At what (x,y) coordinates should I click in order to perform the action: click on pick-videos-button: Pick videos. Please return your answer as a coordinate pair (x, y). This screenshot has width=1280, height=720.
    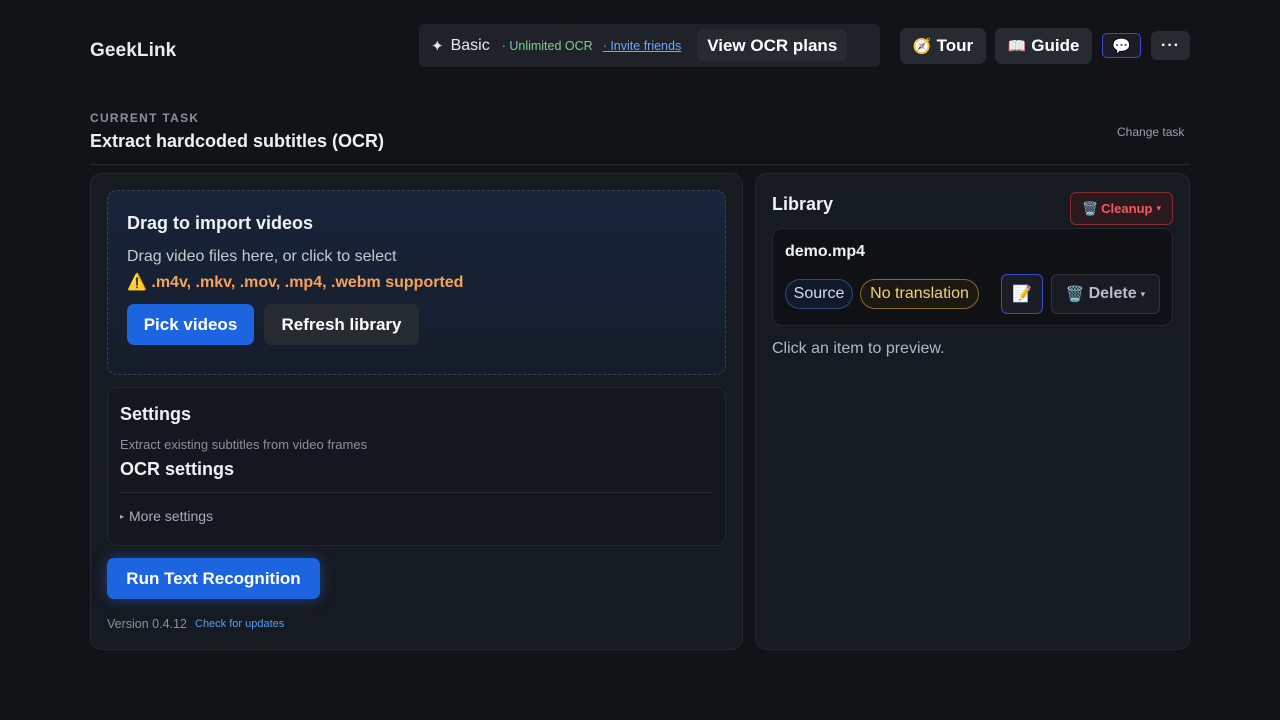
    Looking at the image, I should click on (190, 324).